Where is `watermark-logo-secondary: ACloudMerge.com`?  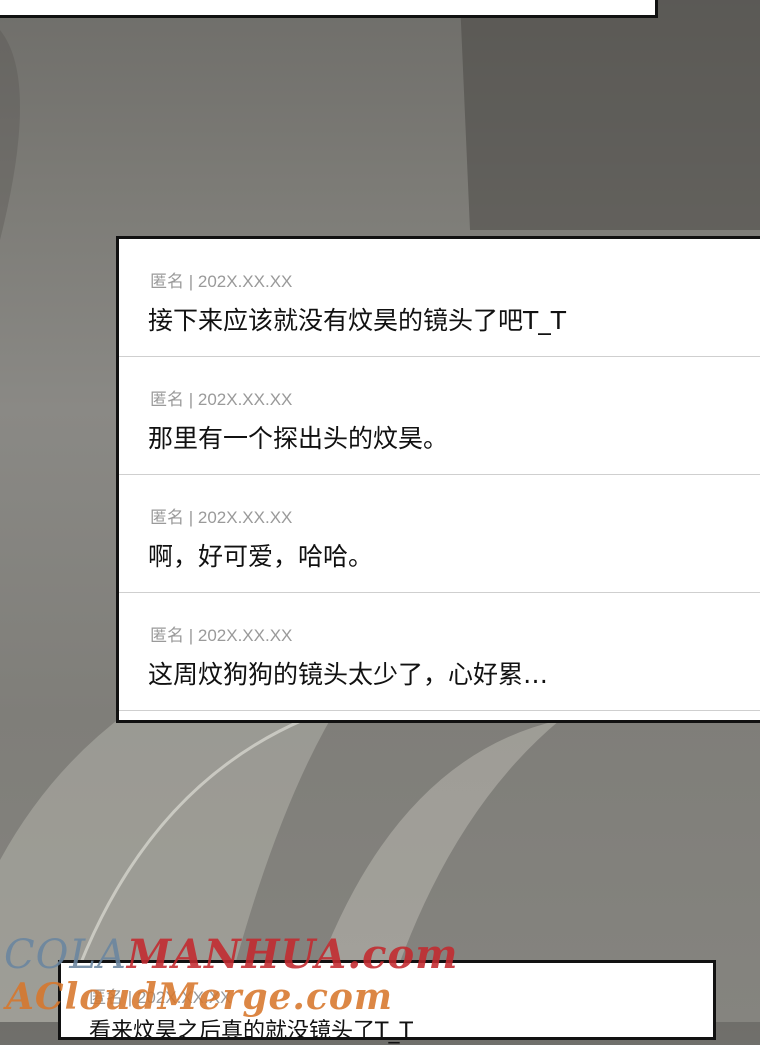 watermark-logo-secondary: ACloudMerge.com is located at coordinates (199, 997).